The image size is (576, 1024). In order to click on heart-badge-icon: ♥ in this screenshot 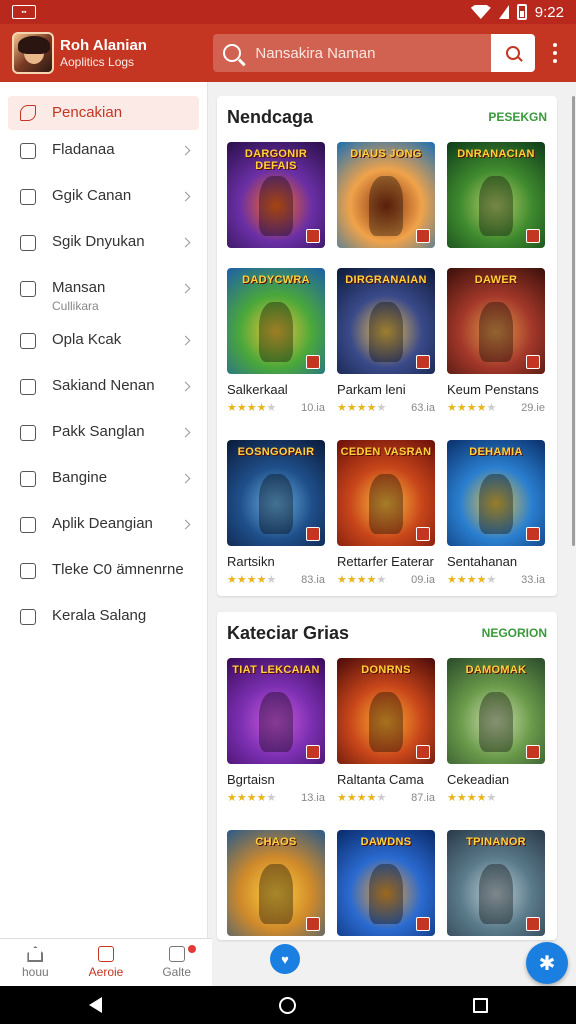, I will do `click(285, 959)`.